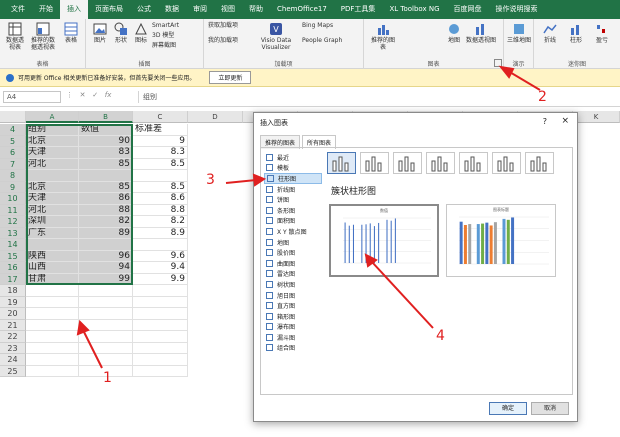 This screenshot has height=437, width=620. I want to click on chart-type-item: 旭日图, so click(293, 295).